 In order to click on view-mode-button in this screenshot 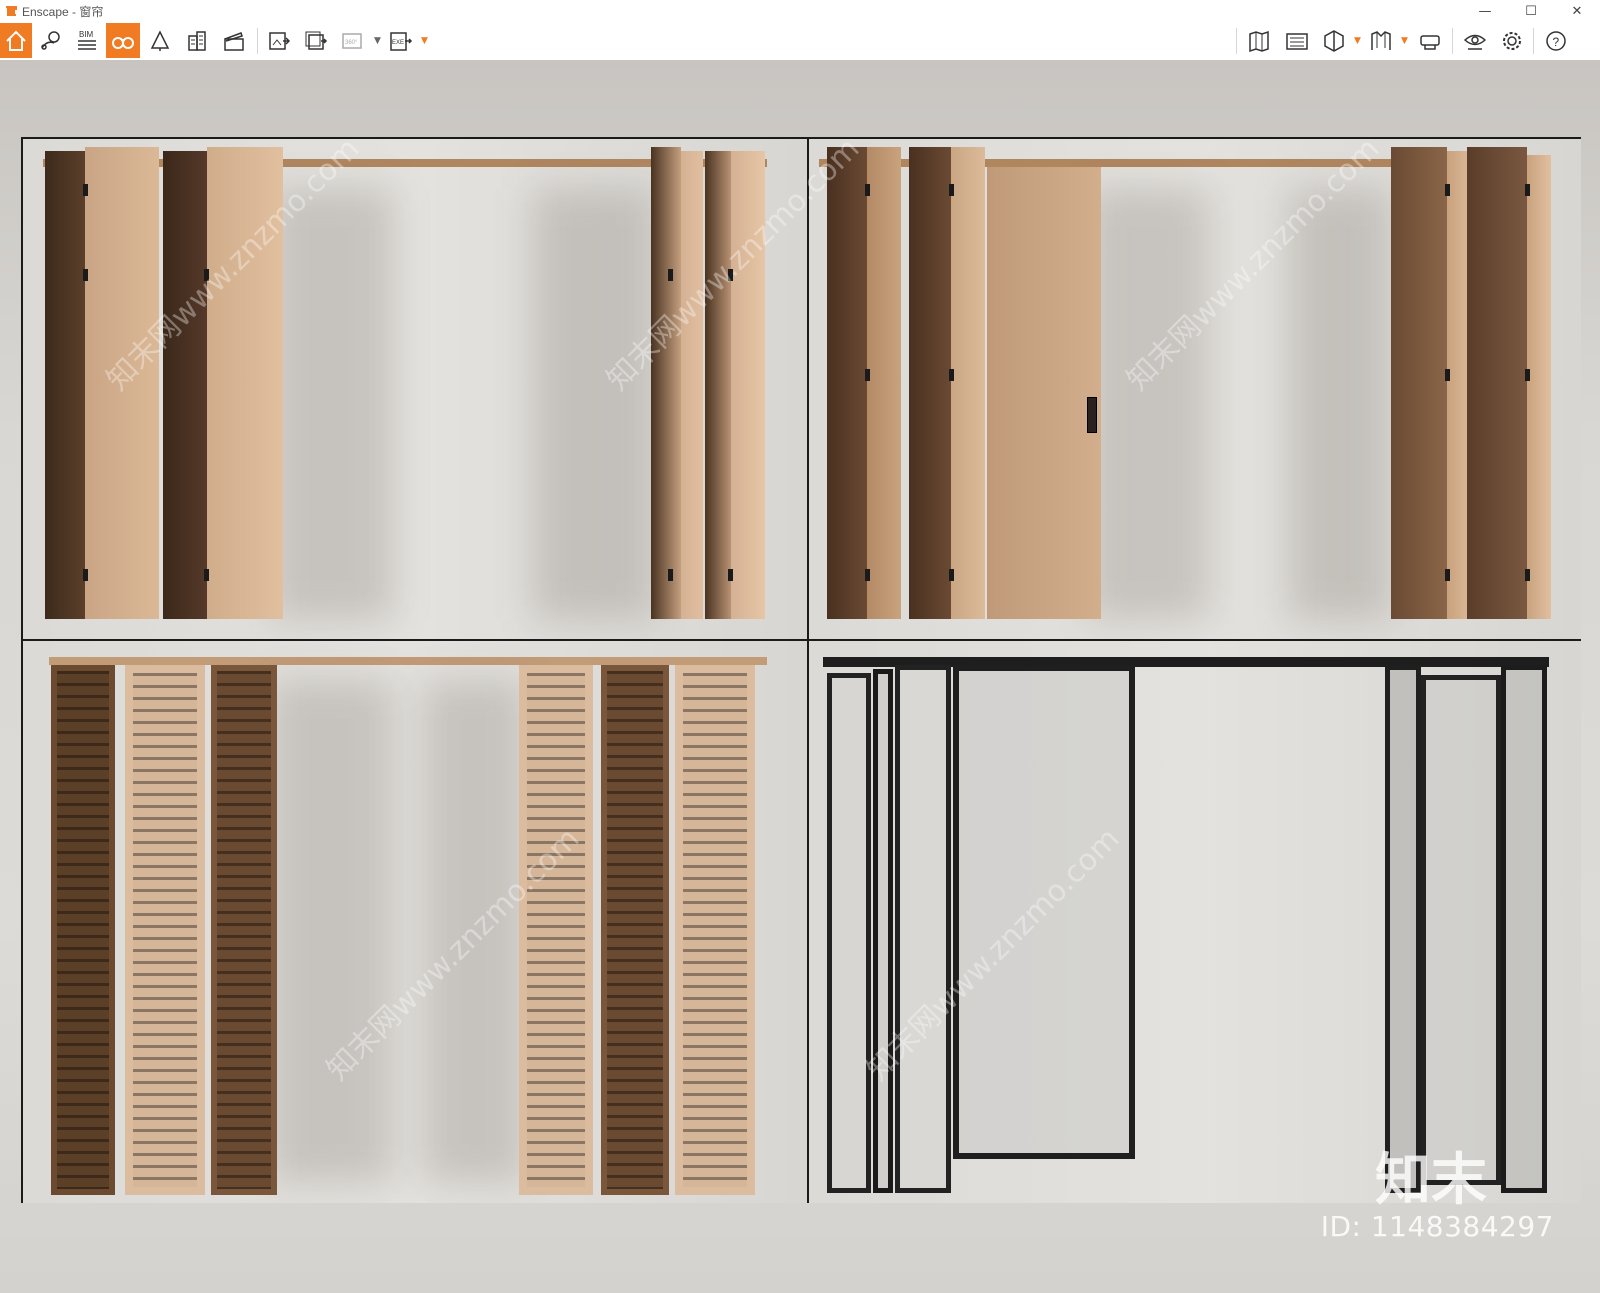, I will do `click(123, 40)`.